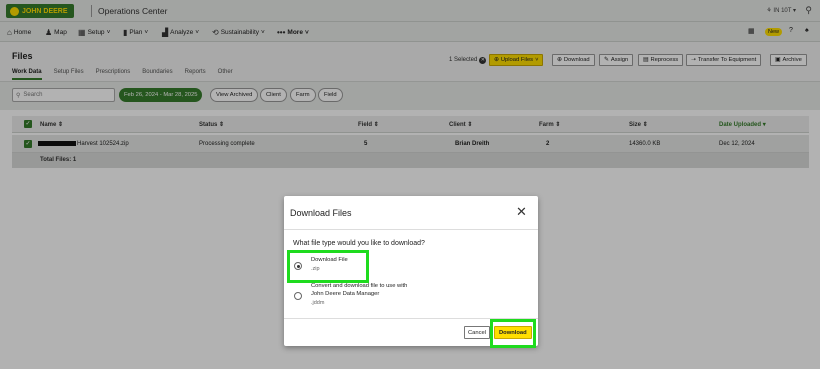 The width and height of the screenshot is (820, 369). I want to click on dialog-divider, so click(411, 229).